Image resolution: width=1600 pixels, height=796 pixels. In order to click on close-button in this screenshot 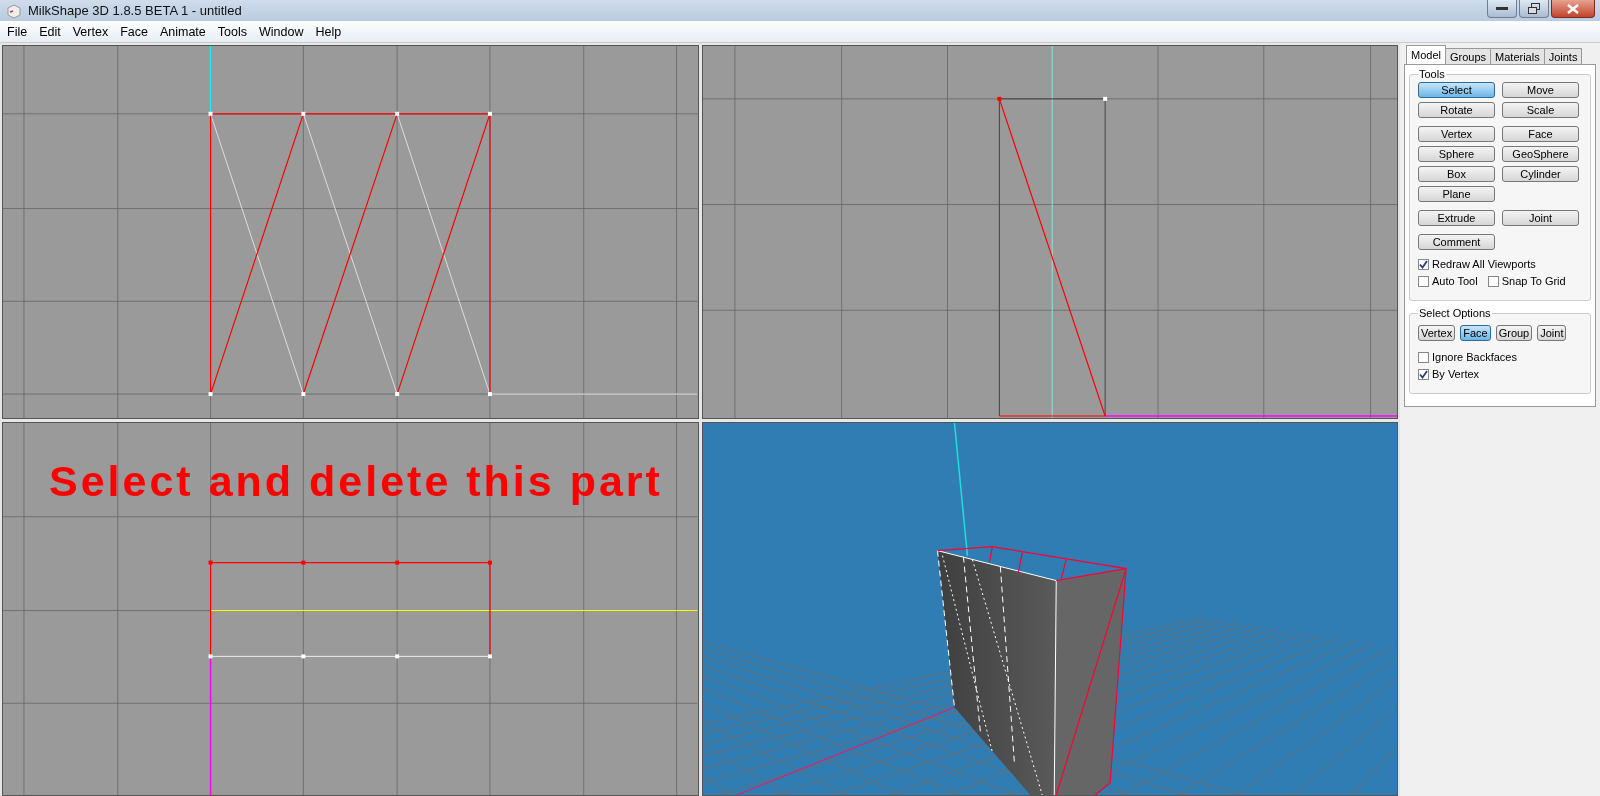, I will do `click(1573, 9)`.